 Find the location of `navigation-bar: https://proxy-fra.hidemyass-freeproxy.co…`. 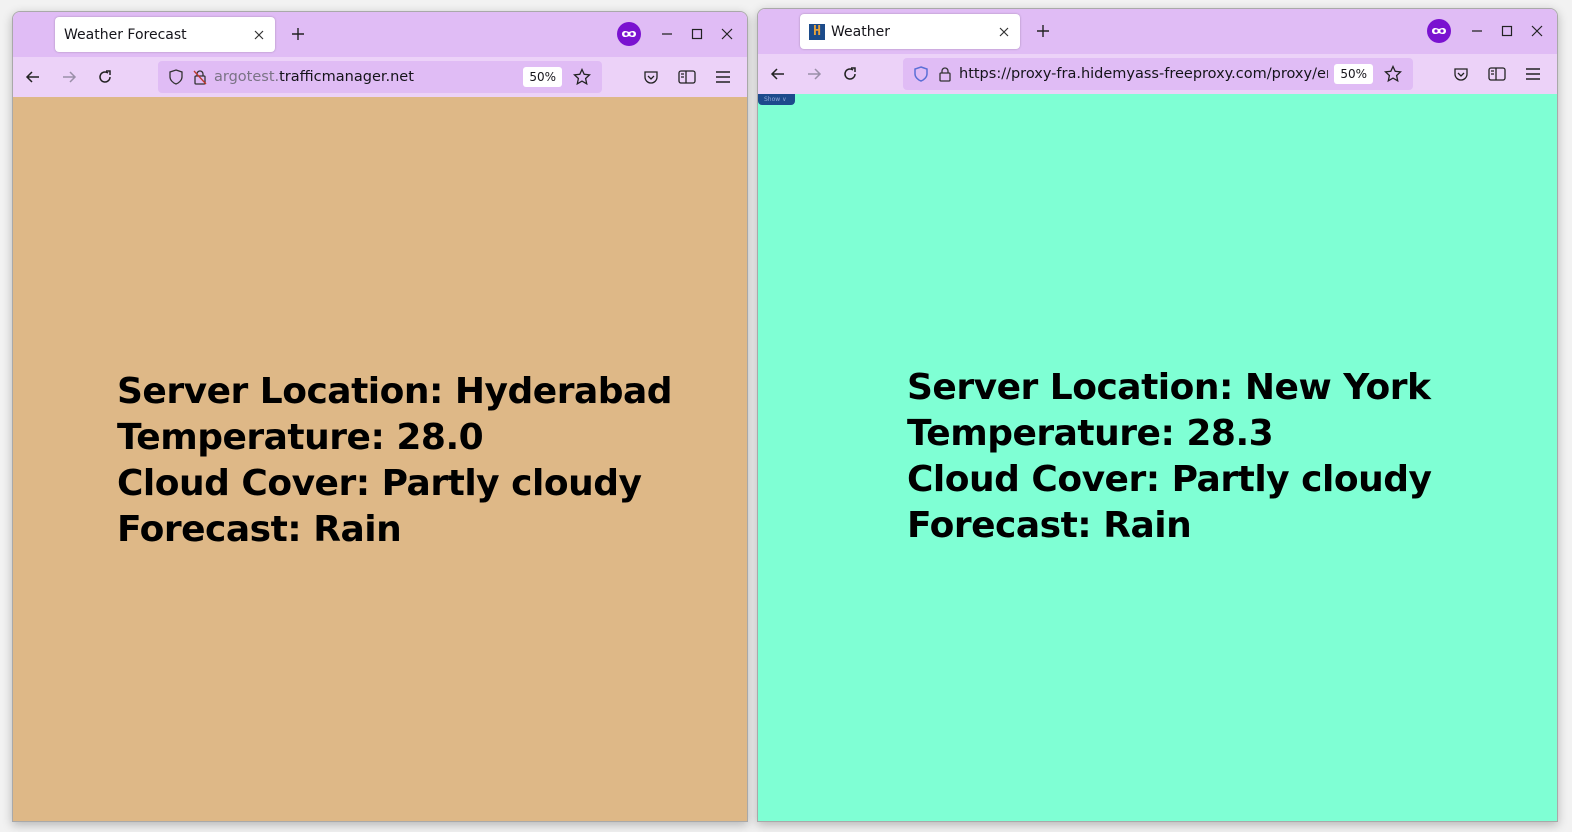

navigation-bar: https://proxy-fra.hidemyass-freeproxy.co… is located at coordinates (1157, 74).